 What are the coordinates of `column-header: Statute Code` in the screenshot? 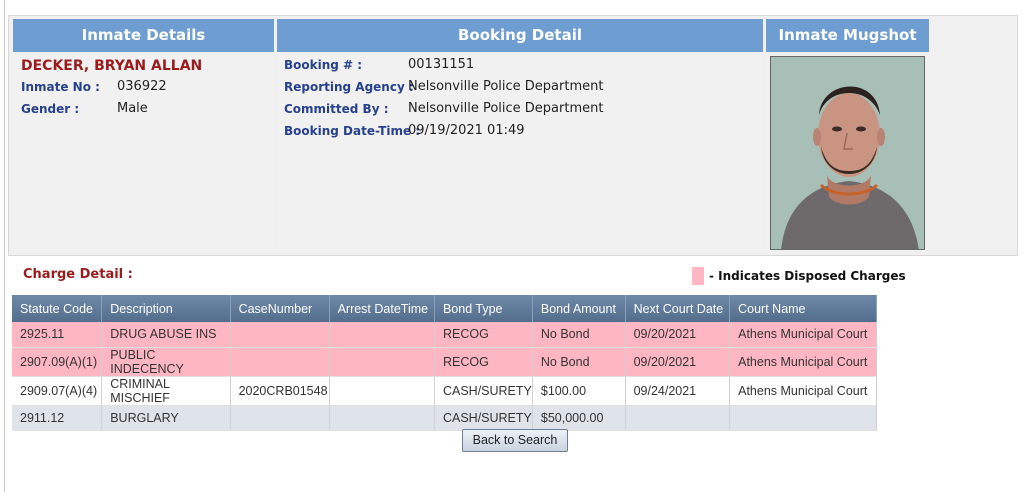 It's located at (57, 308).